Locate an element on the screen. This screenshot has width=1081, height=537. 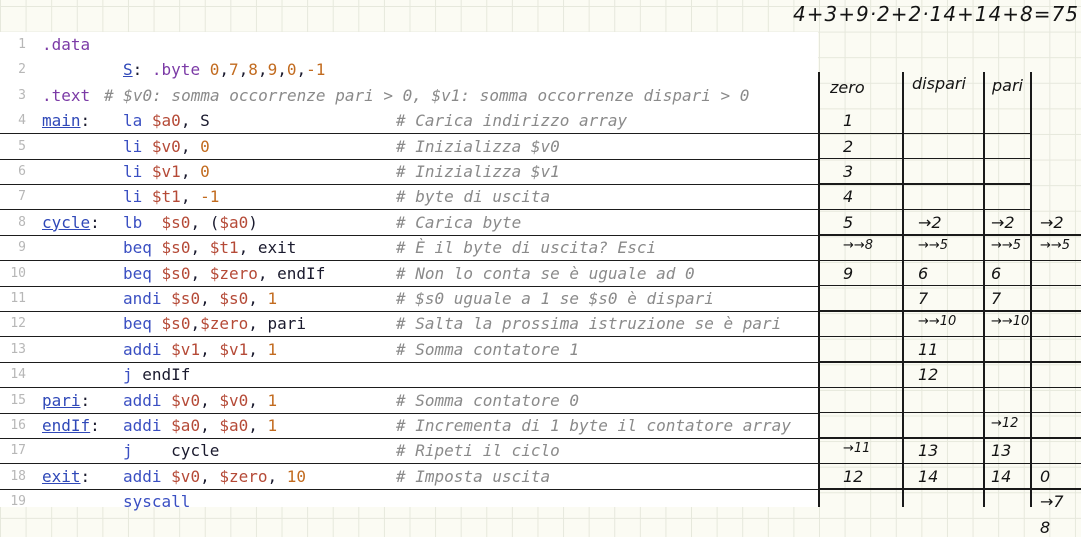
trace-cell-pari: →→10 is located at coordinates (1010, 322).